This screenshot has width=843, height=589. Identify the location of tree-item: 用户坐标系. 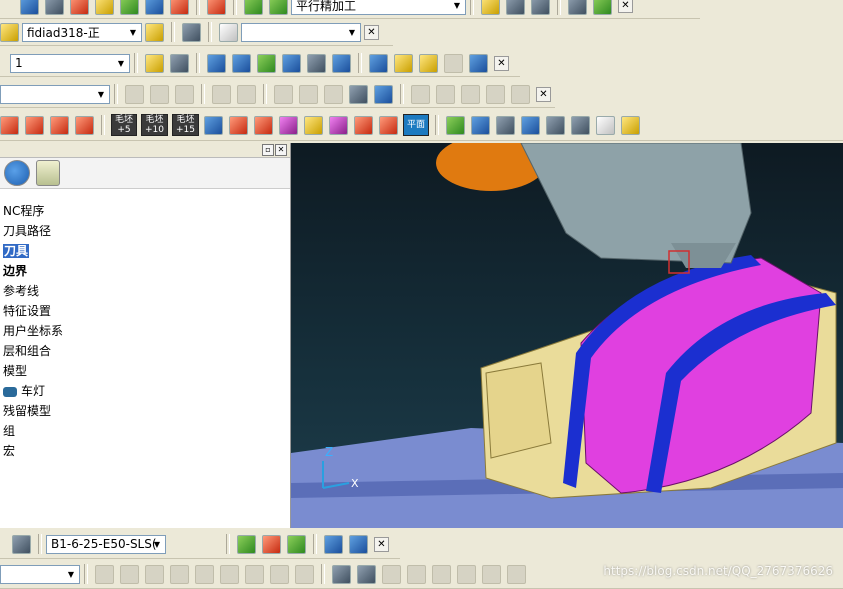
(31, 331).